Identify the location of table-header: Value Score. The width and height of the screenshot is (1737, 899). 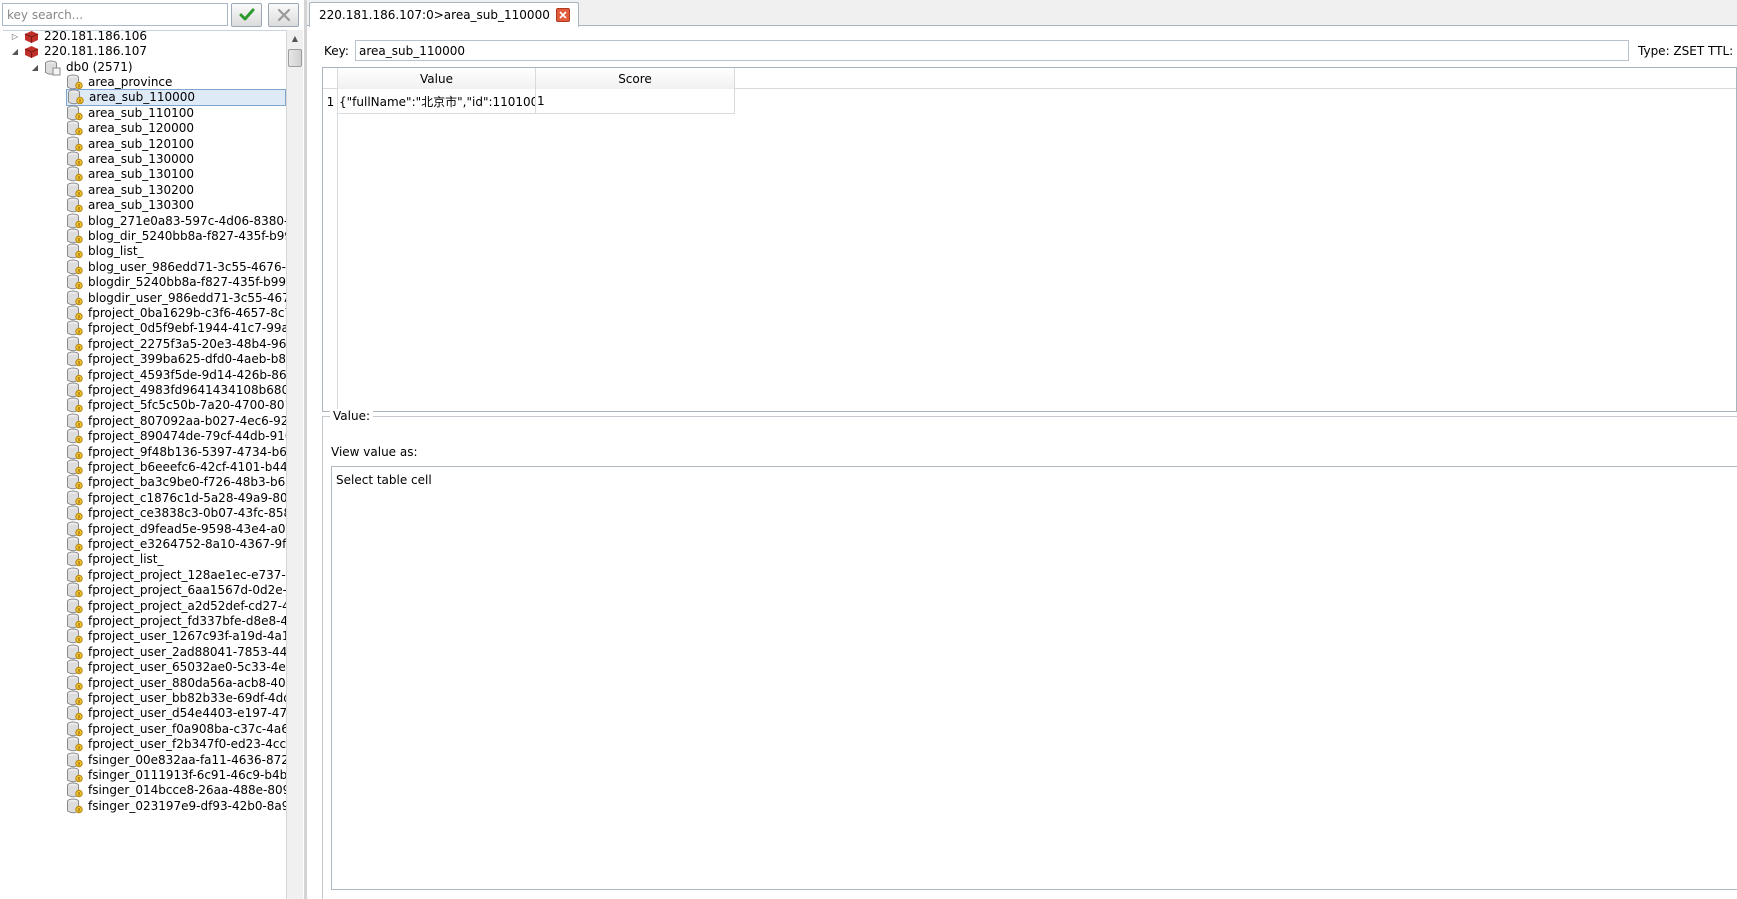
(1029, 78).